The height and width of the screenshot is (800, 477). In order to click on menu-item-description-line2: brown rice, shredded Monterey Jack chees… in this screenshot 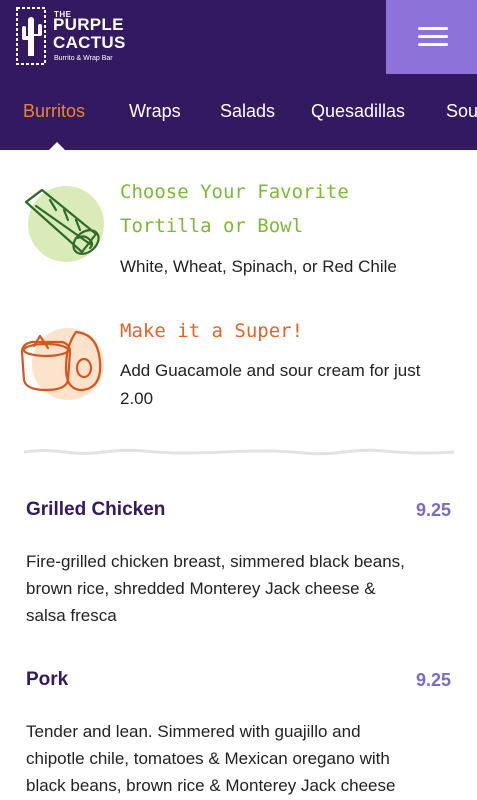, I will do `click(201, 588)`.